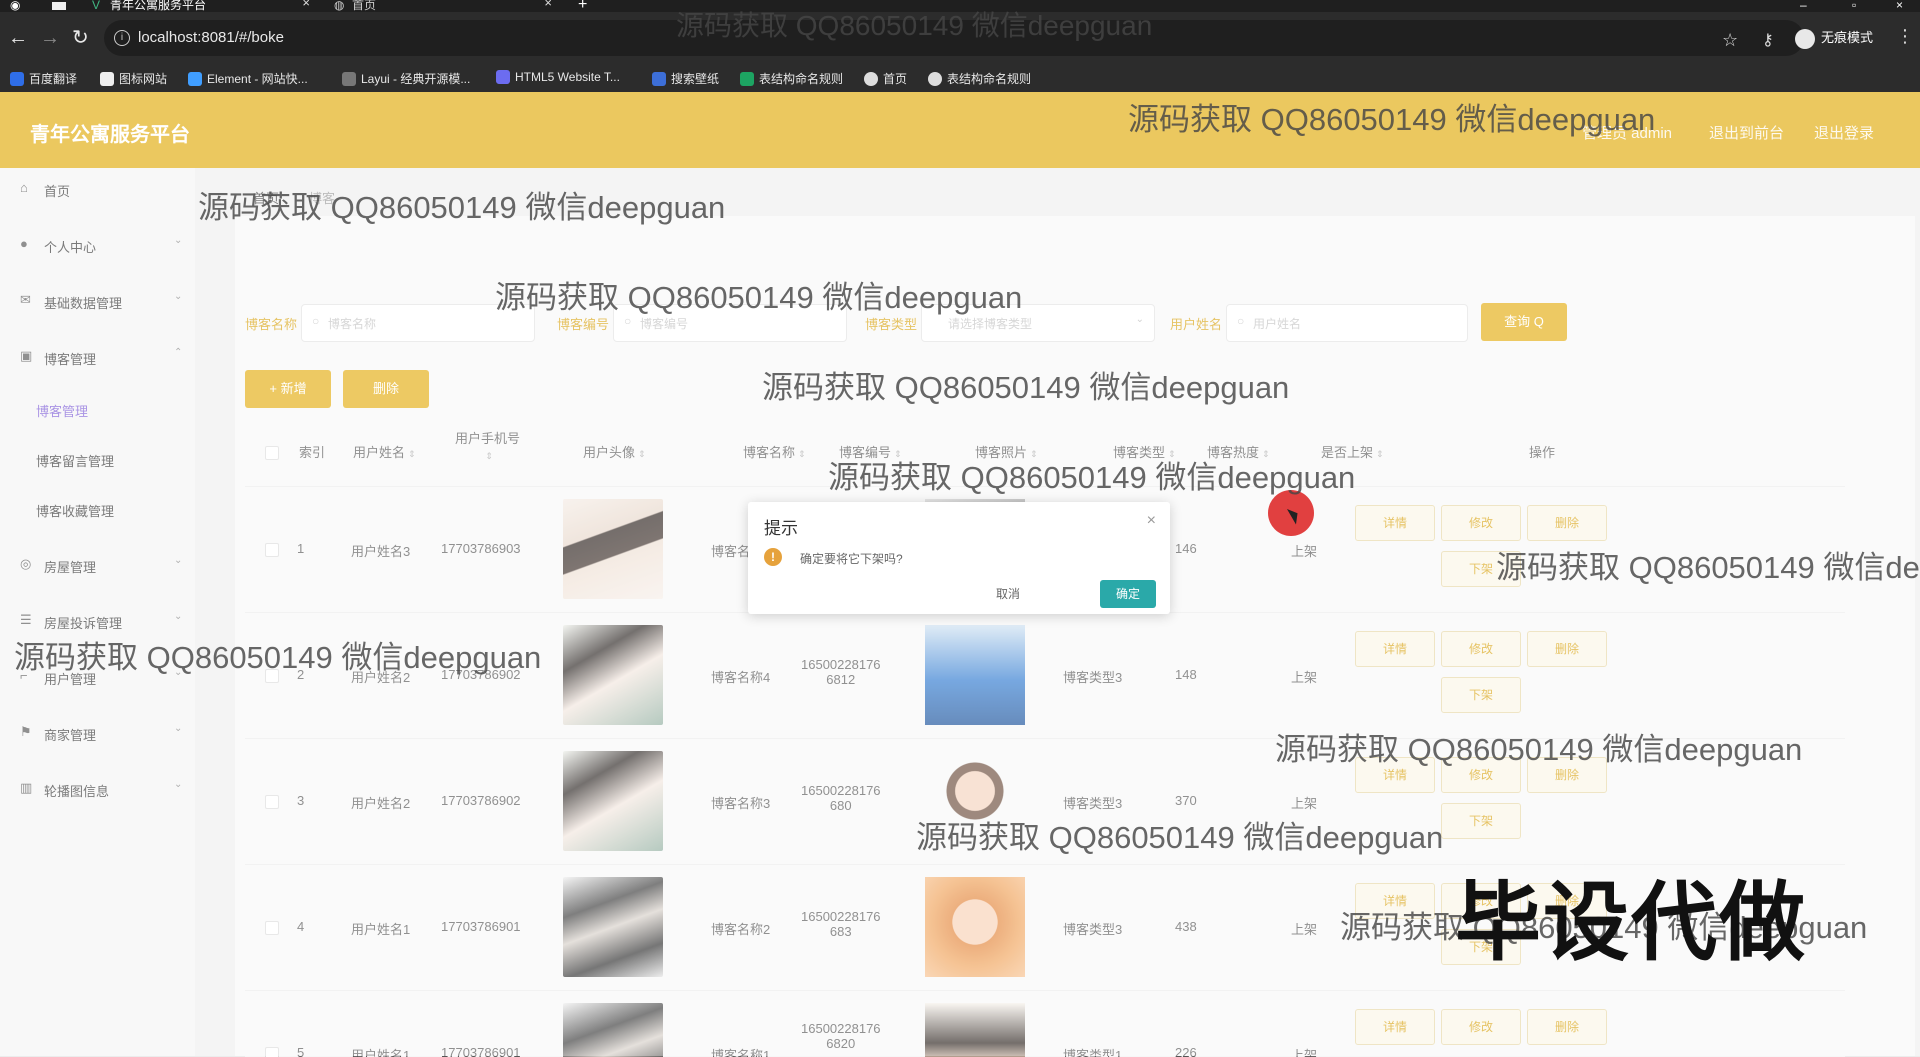 This screenshot has height=1057, width=1920. What do you see at coordinates (201, 6) in the screenshot?
I see `tab-active: V 青年公寓服务平台 ×` at bounding box center [201, 6].